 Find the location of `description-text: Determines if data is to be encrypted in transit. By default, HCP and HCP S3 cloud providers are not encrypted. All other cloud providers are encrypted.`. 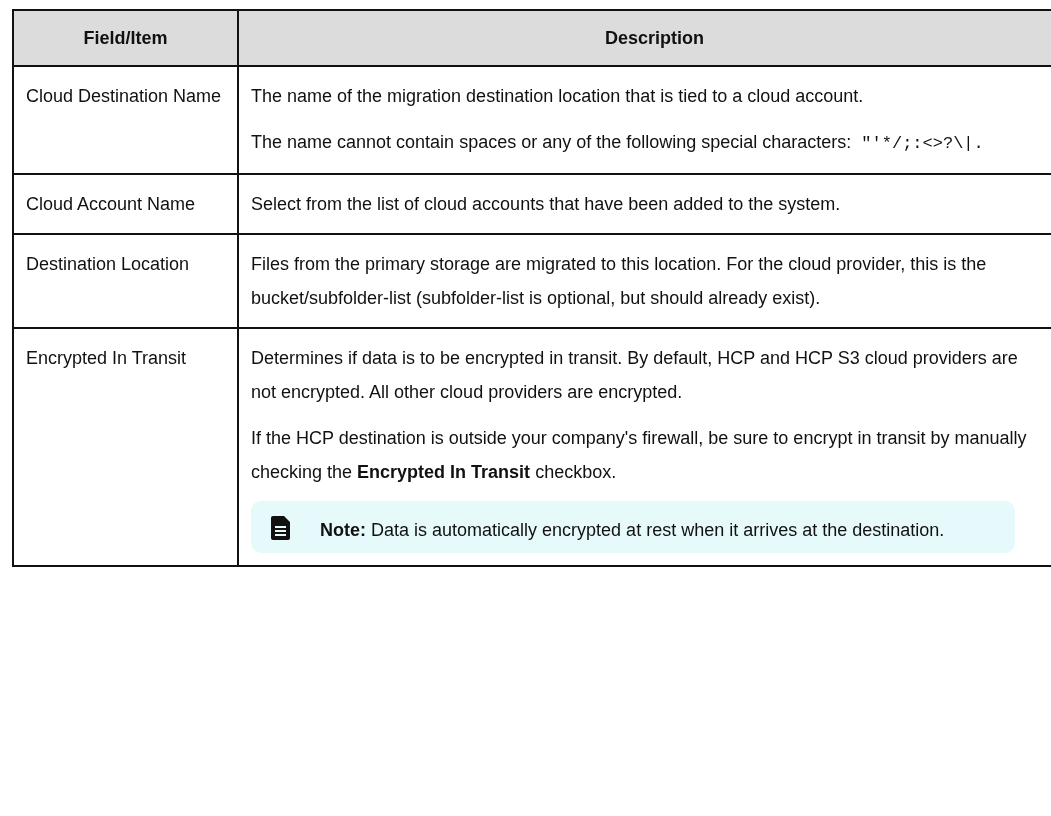

description-text: Determines if data is to be encrypted in transit. By default, HCP and HCP S3 cloud providers are not encrypted. All other cloud providers are encrypted. is located at coordinates (635, 375).